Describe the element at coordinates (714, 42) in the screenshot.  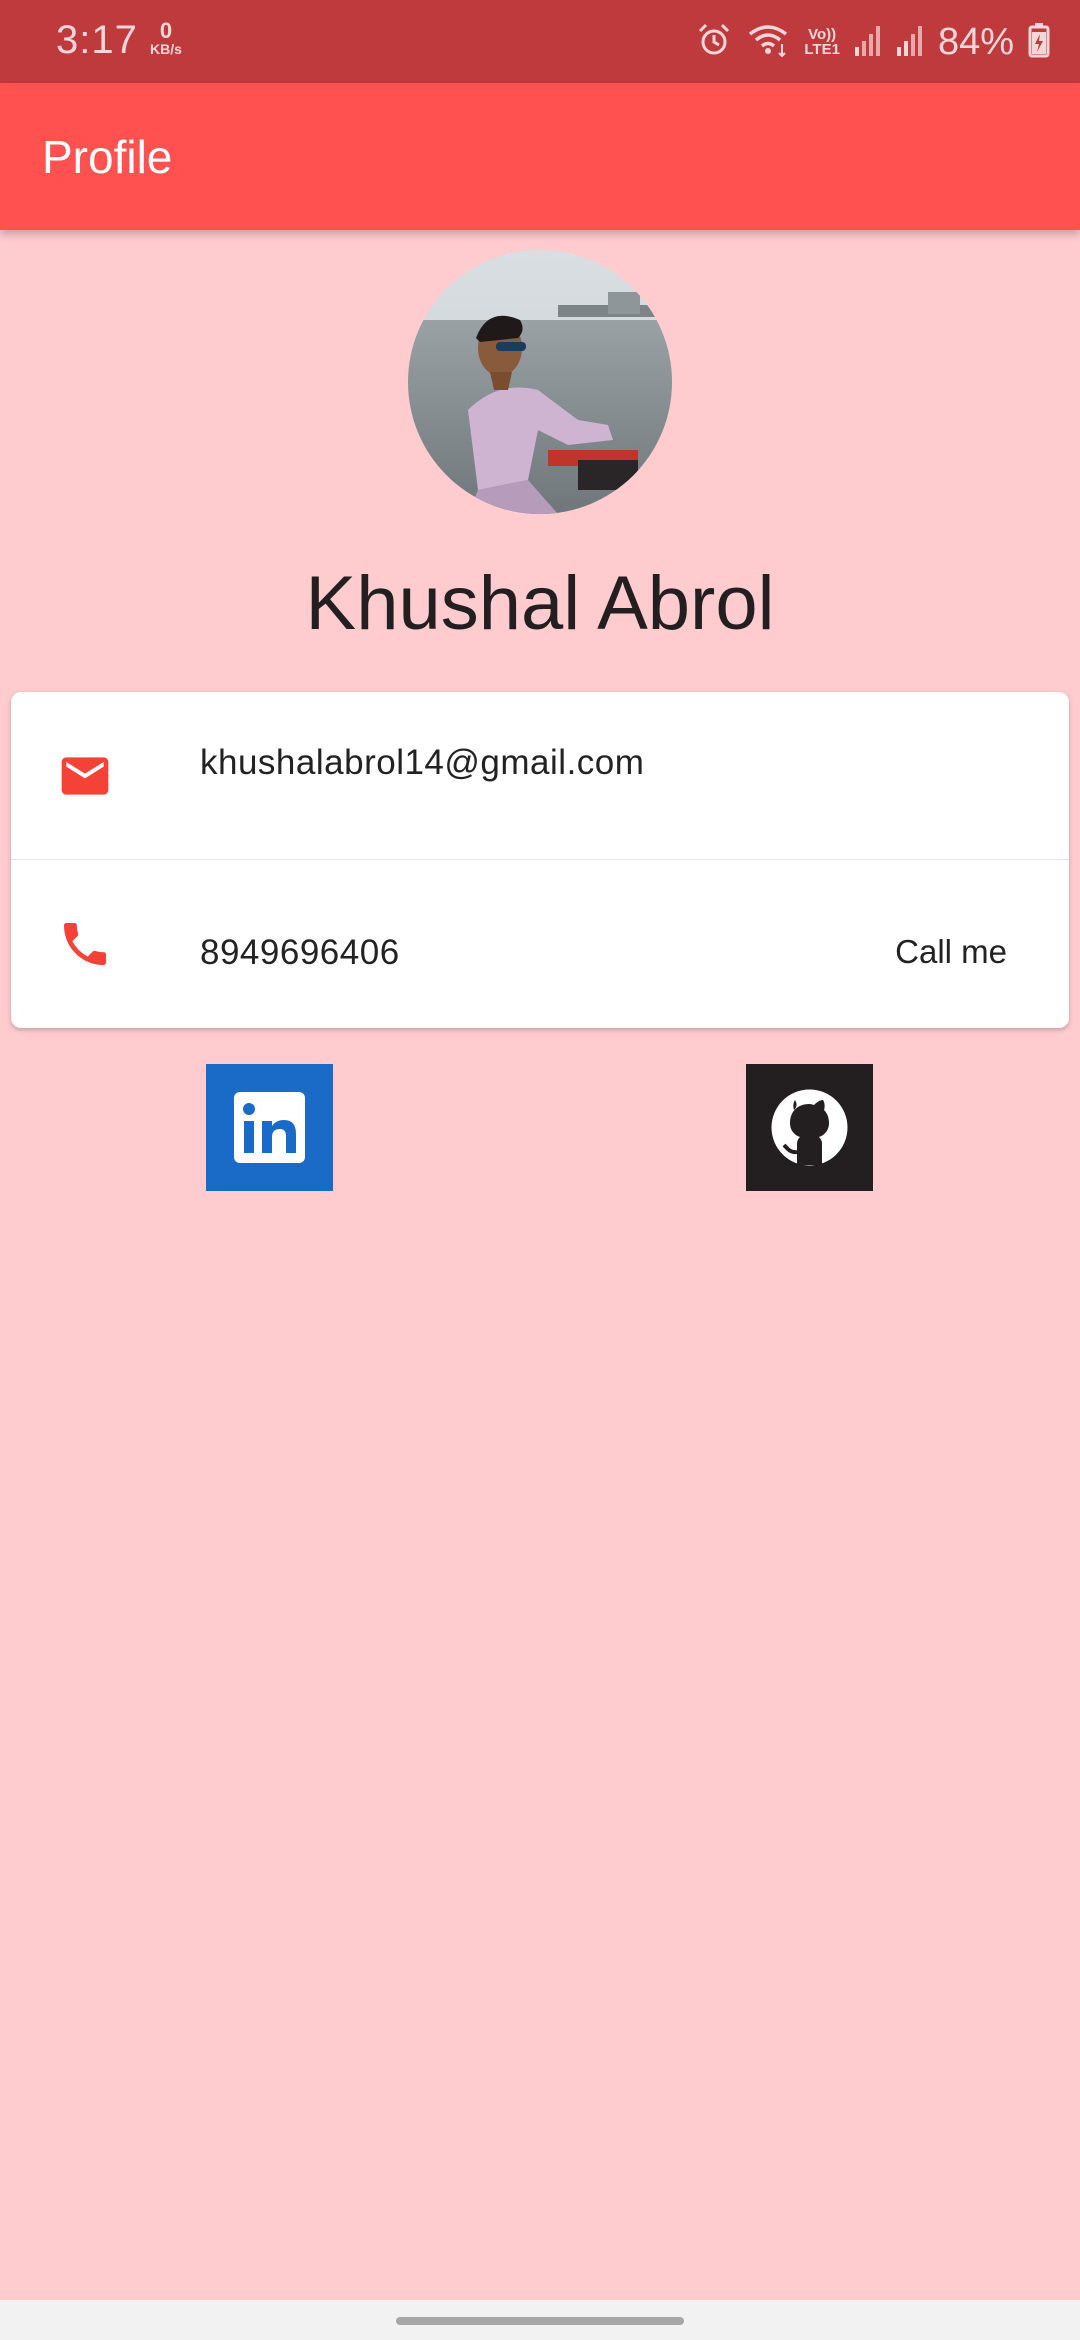
I see `alarm-icon` at that location.